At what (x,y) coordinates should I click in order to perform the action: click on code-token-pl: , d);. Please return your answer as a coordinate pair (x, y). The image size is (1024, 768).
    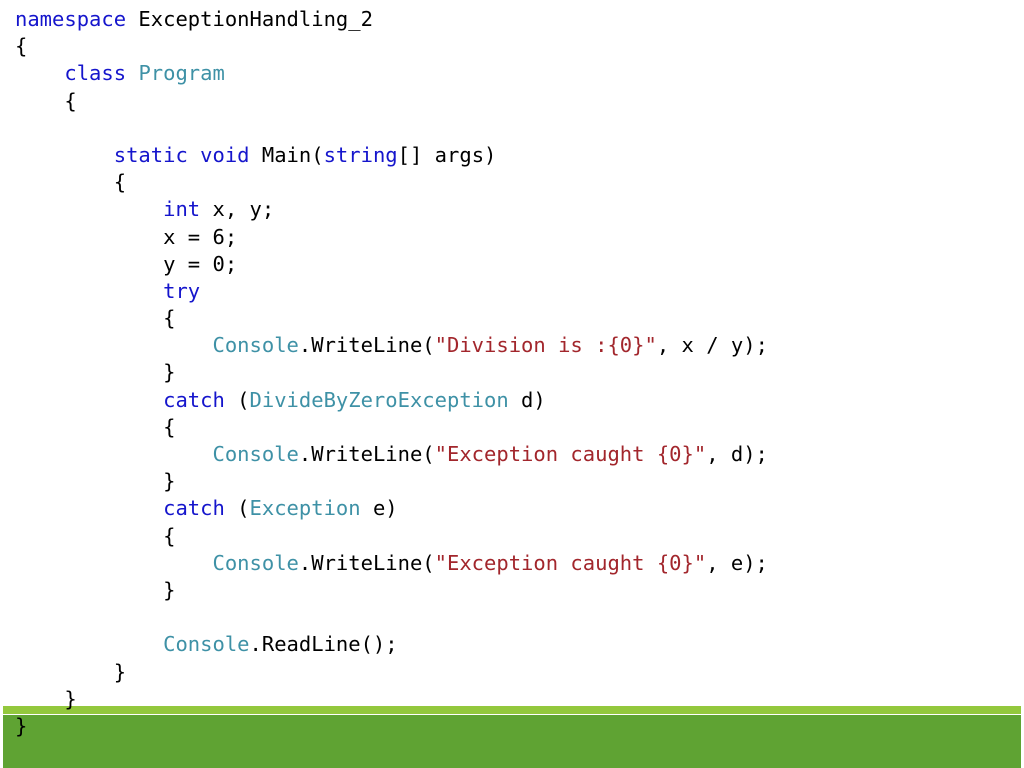
    Looking at the image, I should click on (737, 454).